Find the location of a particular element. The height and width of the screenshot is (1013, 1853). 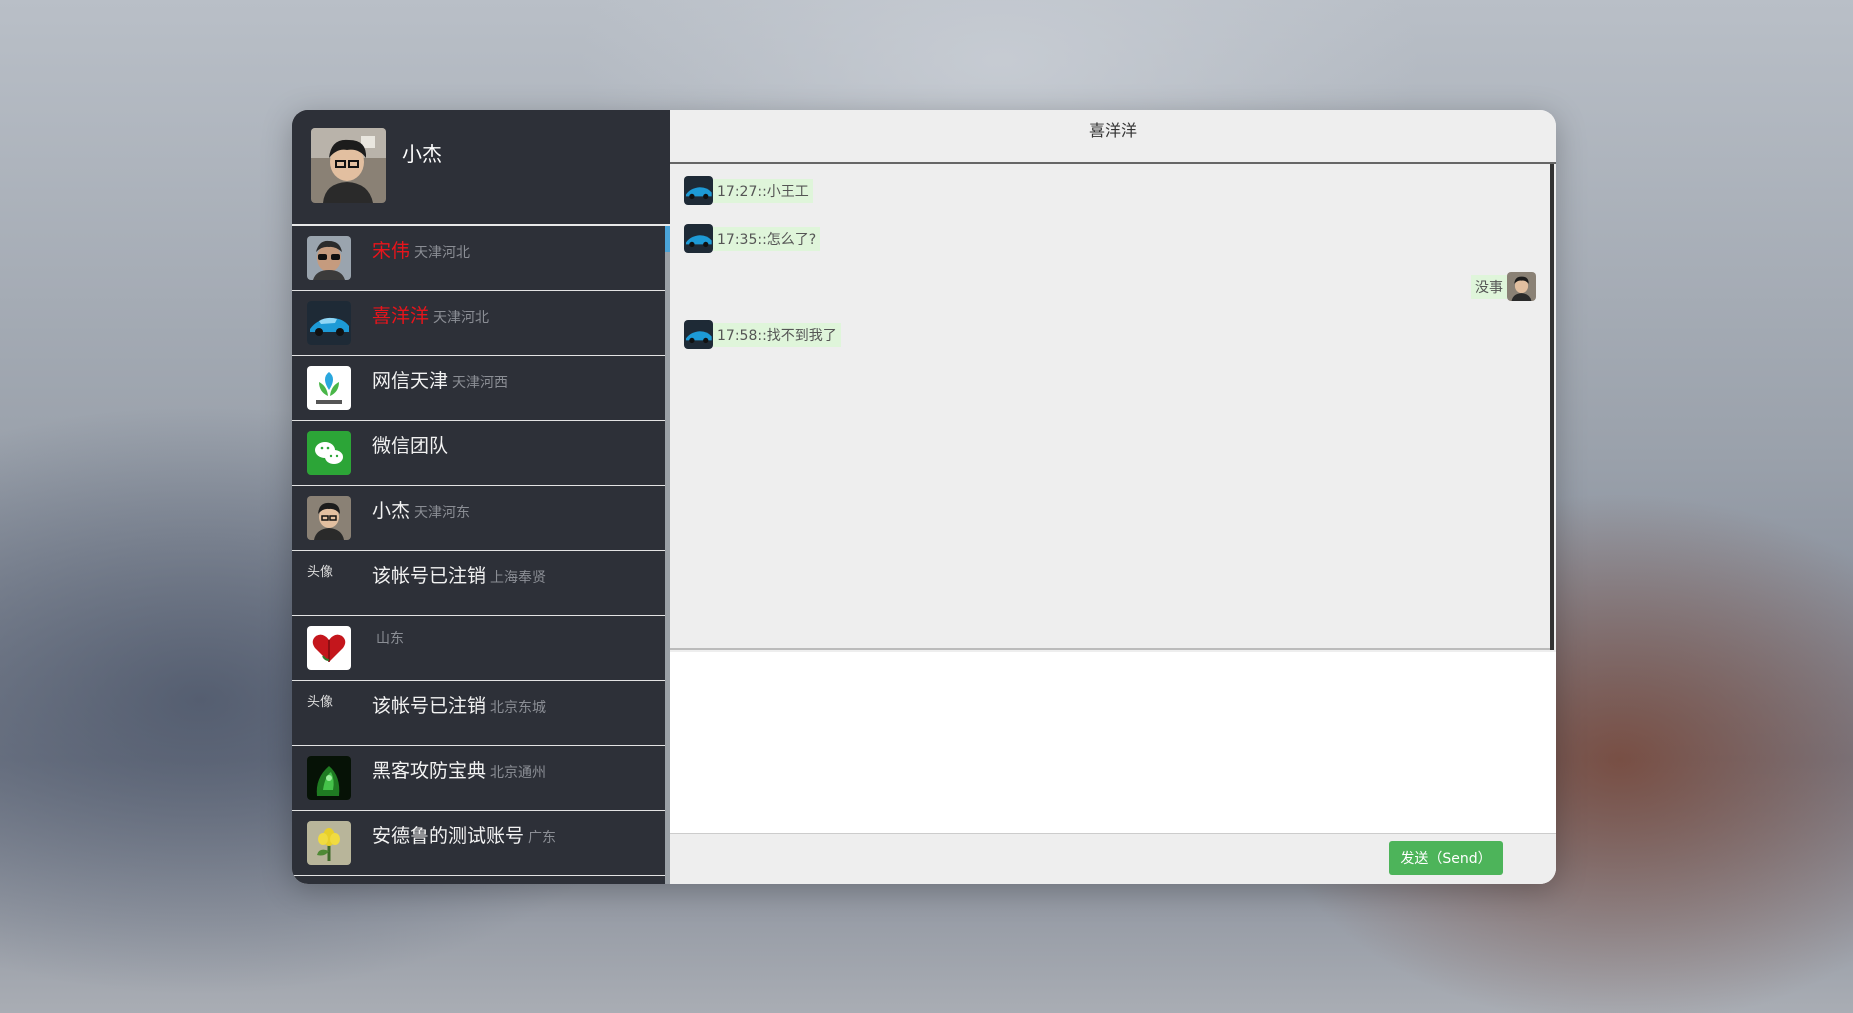

composer-footer: 发送（Send） is located at coordinates (1113, 859).